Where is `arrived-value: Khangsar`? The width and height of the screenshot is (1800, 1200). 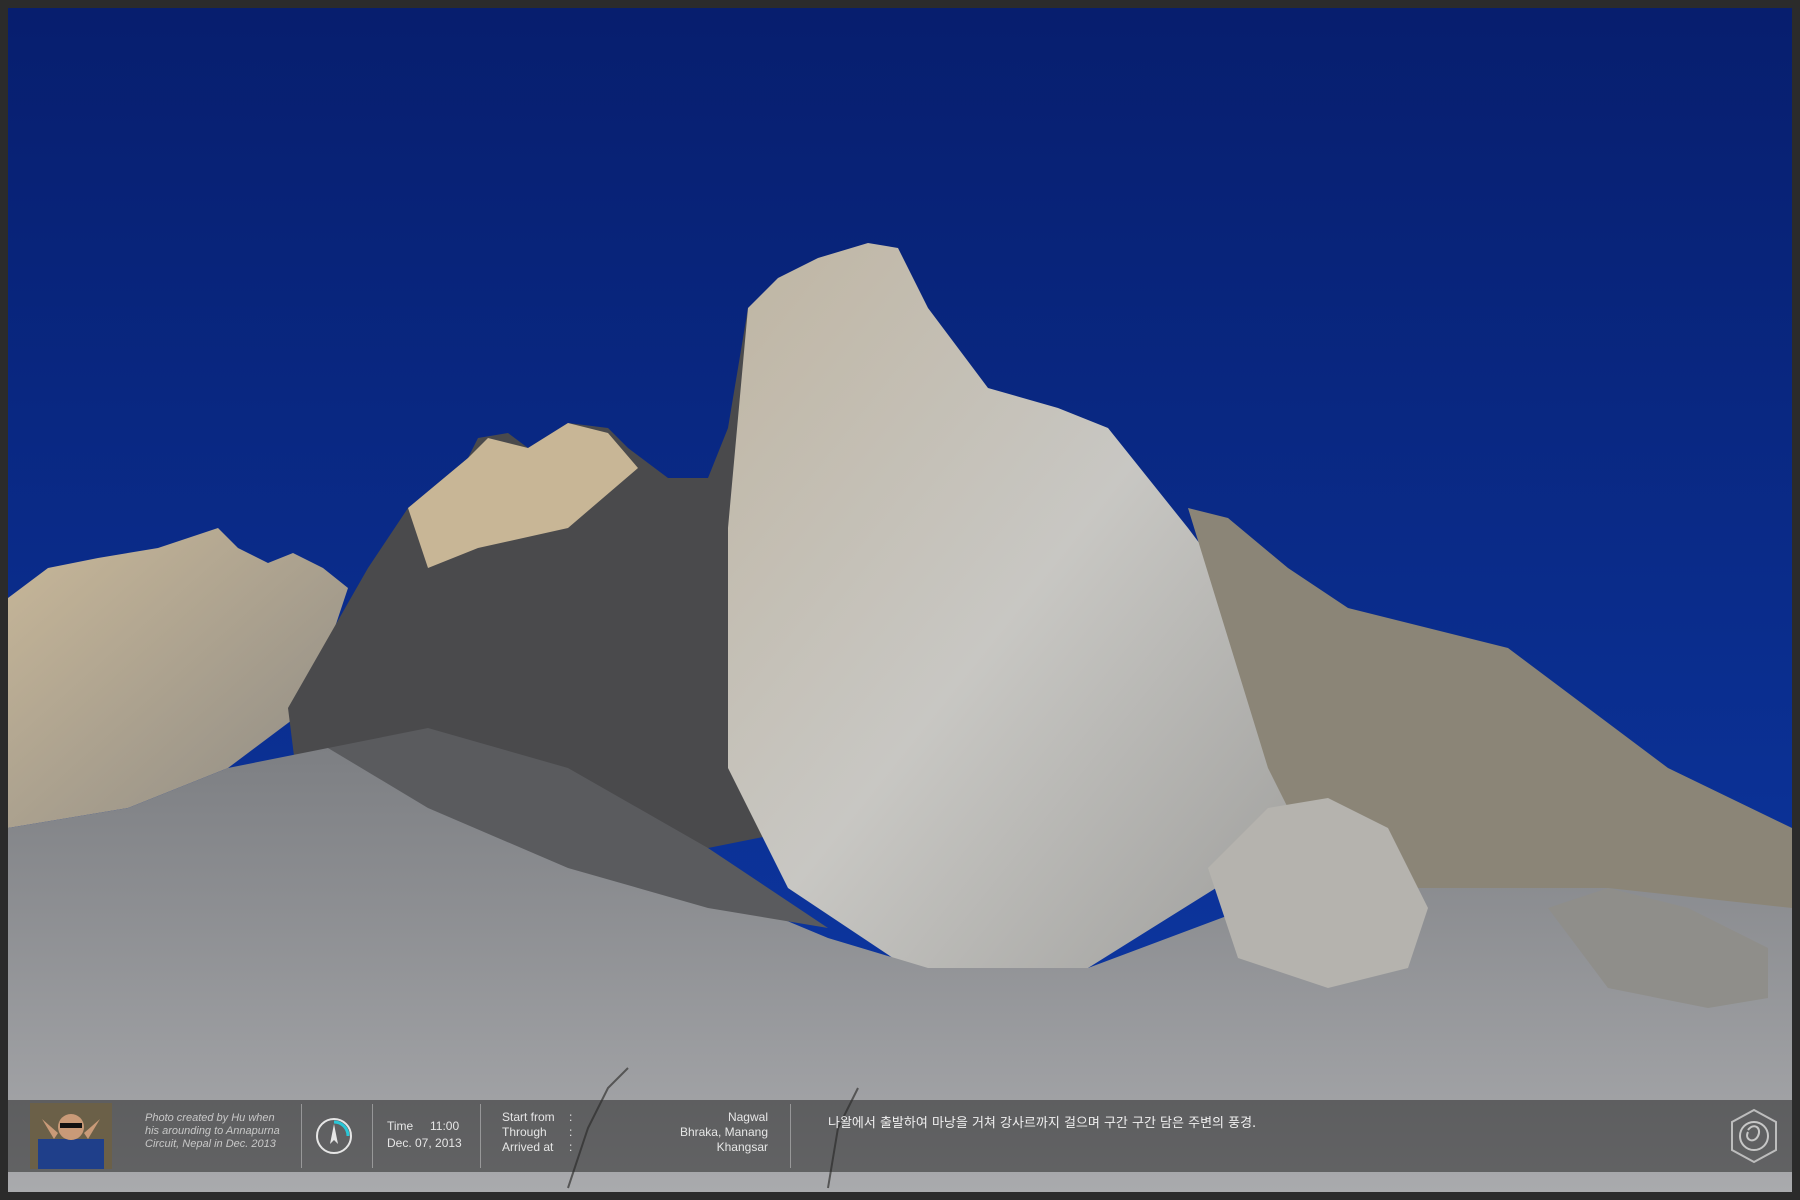
arrived-value: Khangsar is located at coordinates (742, 1147).